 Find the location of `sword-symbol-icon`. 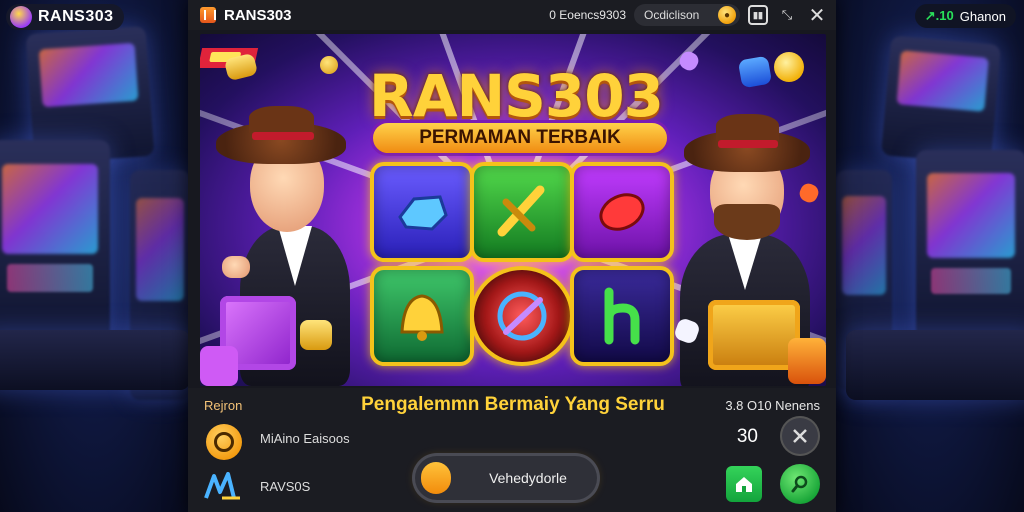

sword-symbol-icon is located at coordinates (521, 211).